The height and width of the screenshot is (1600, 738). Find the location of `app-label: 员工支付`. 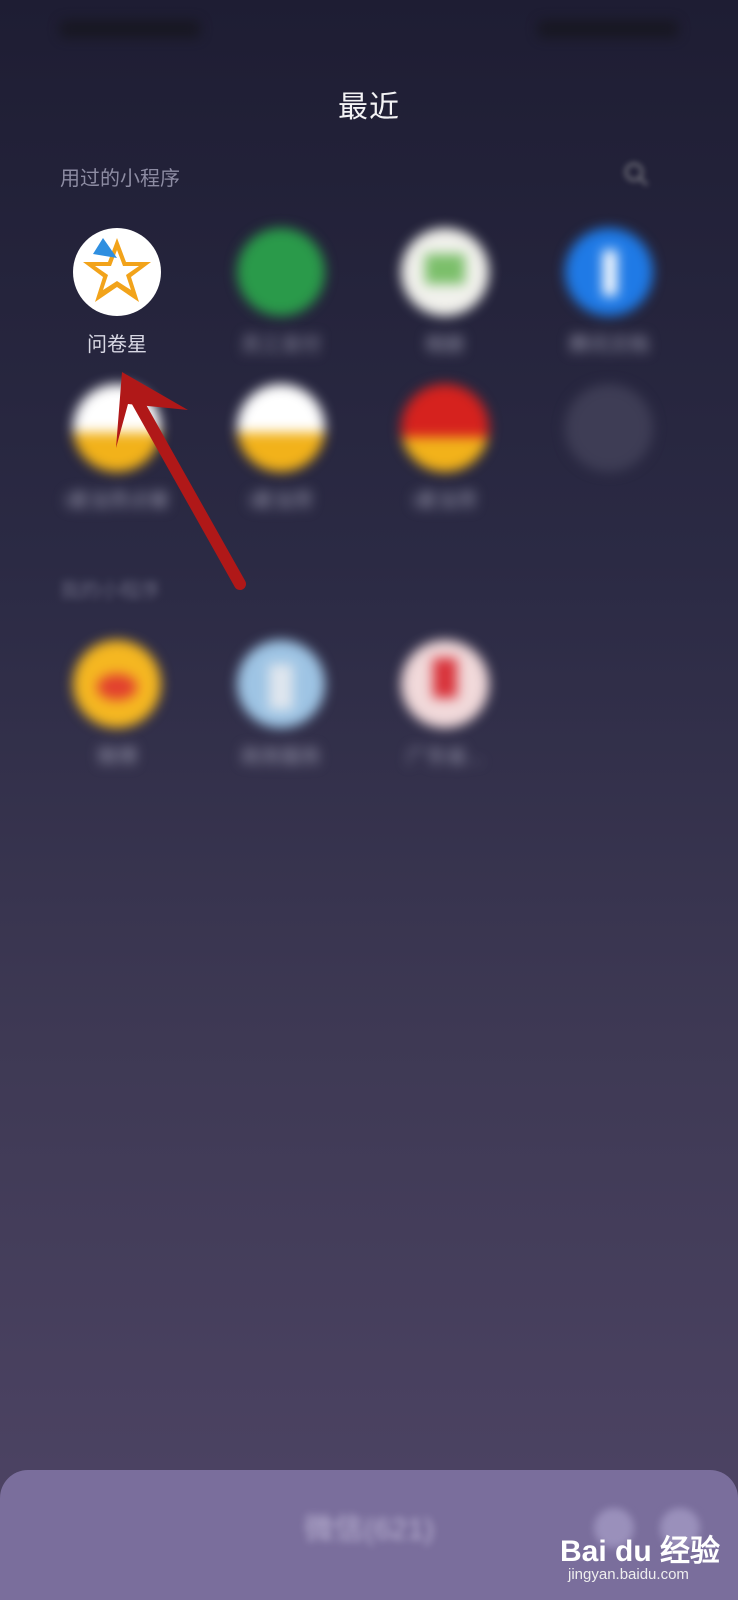

app-label: 员工支付 is located at coordinates (281, 345).